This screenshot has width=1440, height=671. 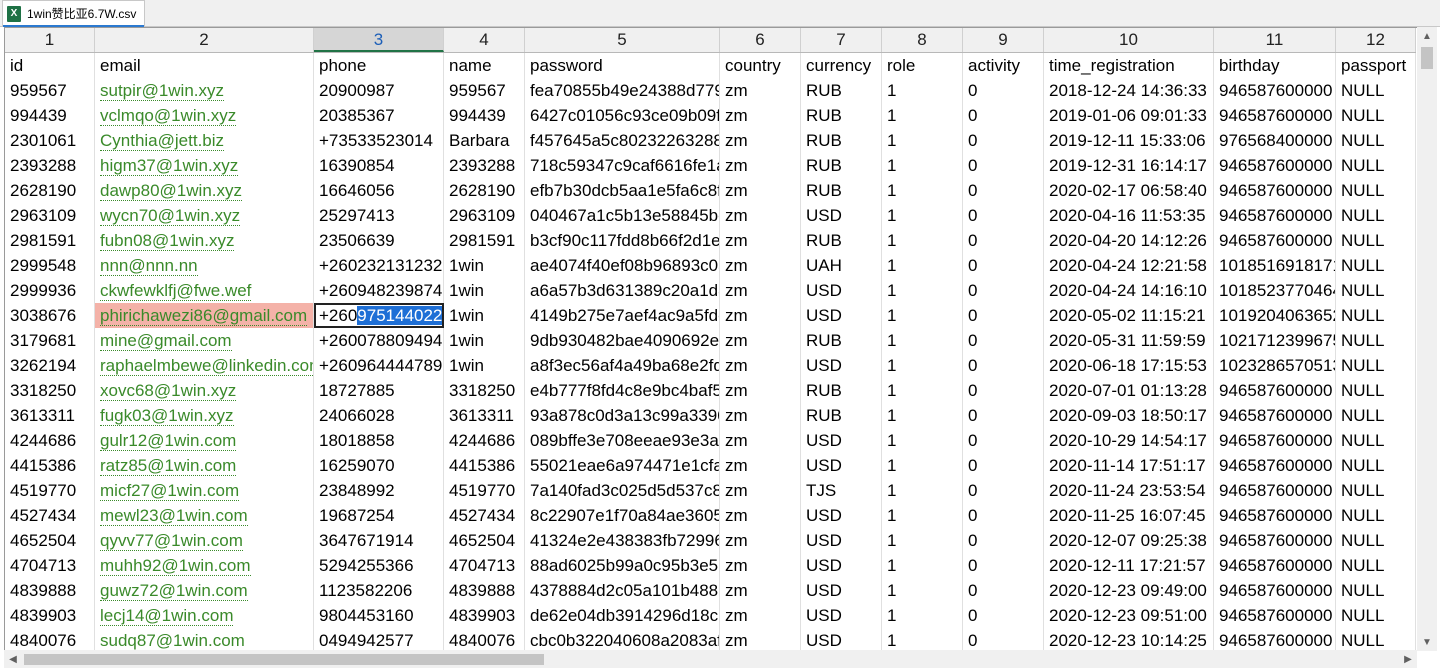 I want to click on cell-phone: 9804453160, so click(x=379, y=615).